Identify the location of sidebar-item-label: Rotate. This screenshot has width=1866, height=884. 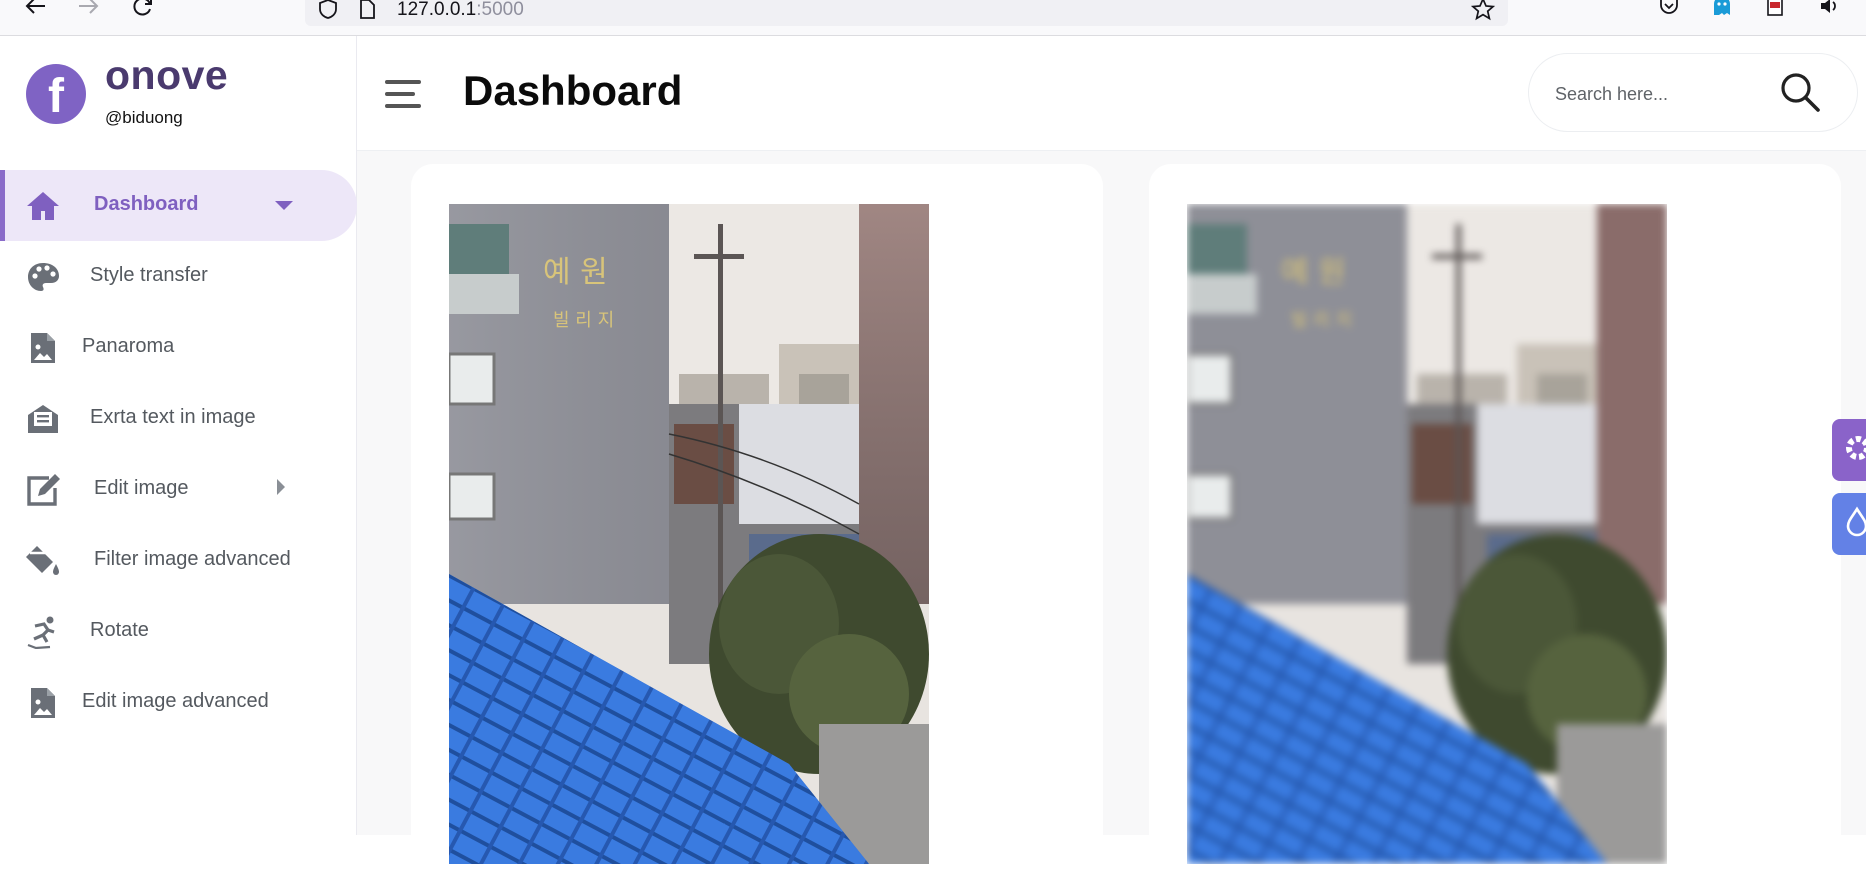
(119, 630).